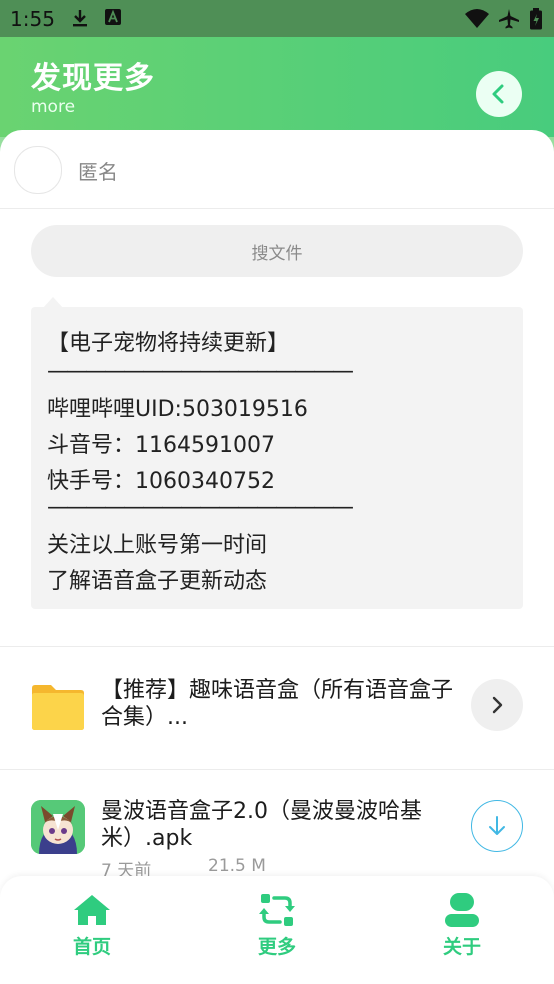  Describe the element at coordinates (161, 481) in the screenshot. I see `notice-line: 快手号：1060340752` at that location.